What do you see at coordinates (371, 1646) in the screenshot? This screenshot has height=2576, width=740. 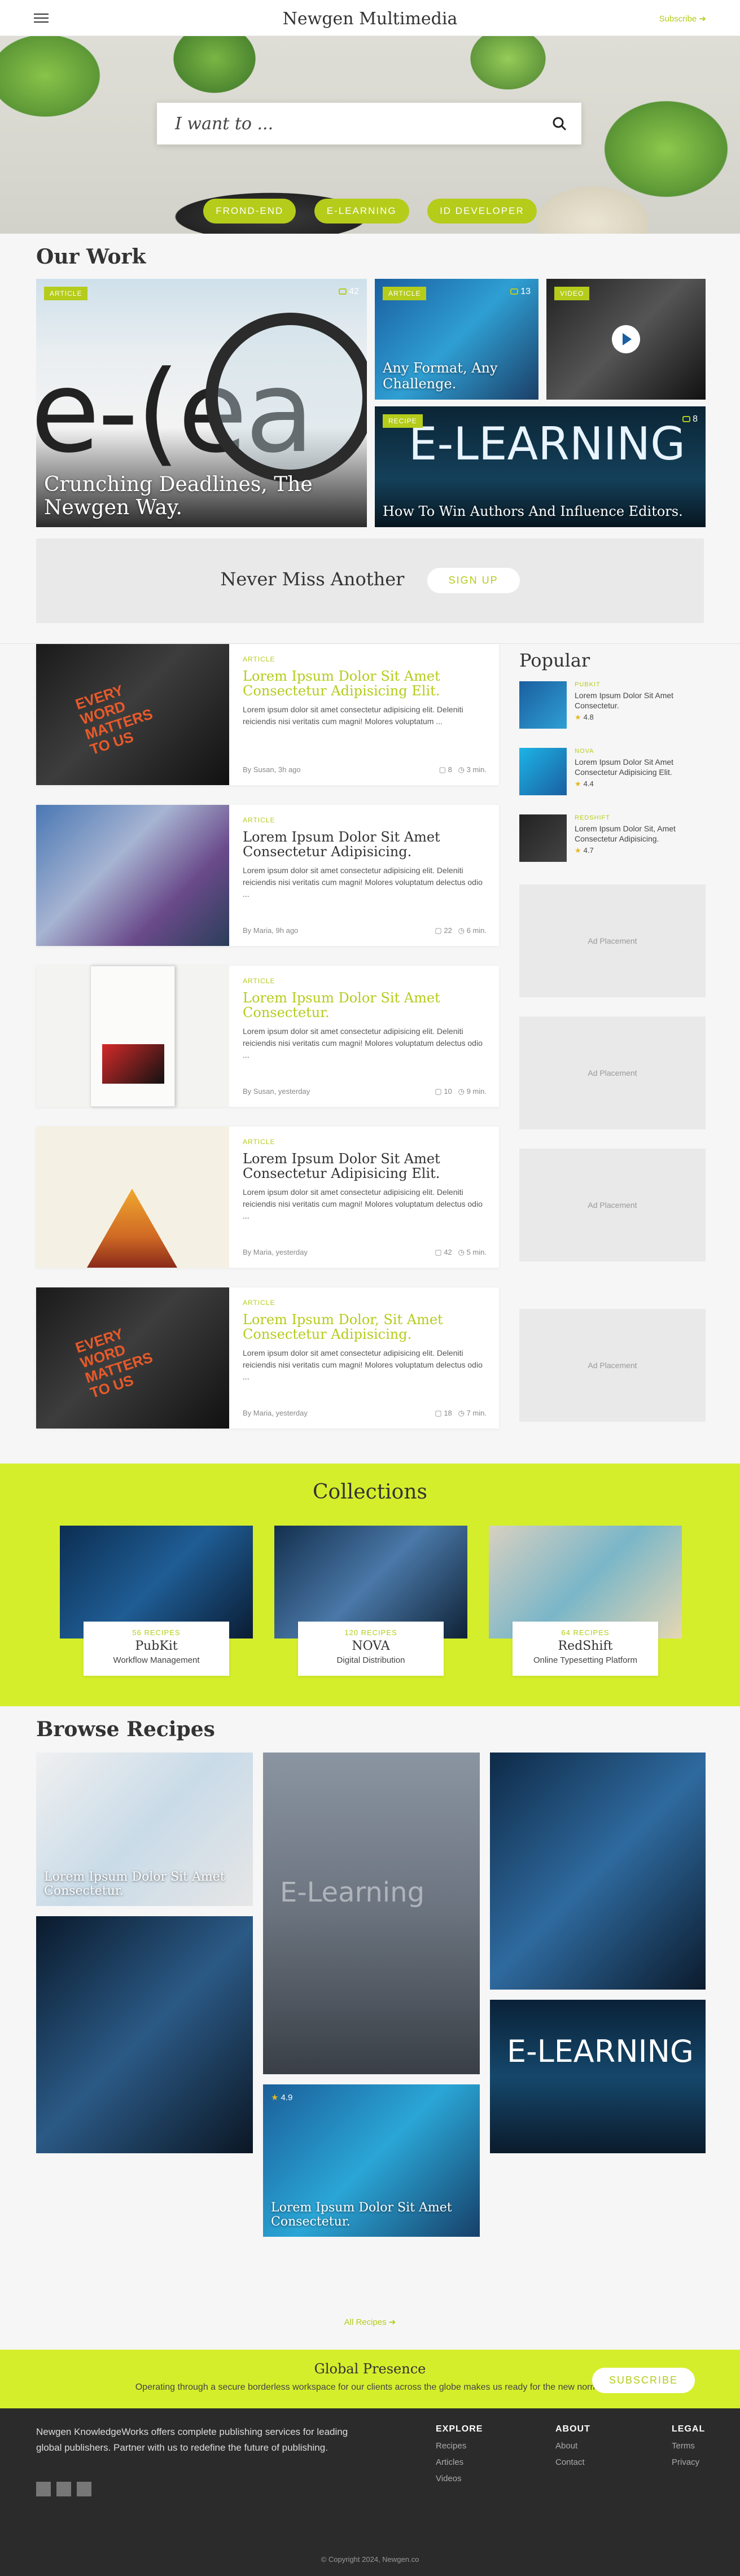 I see `collection-name: NOVA` at bounding box center [371, 1646].